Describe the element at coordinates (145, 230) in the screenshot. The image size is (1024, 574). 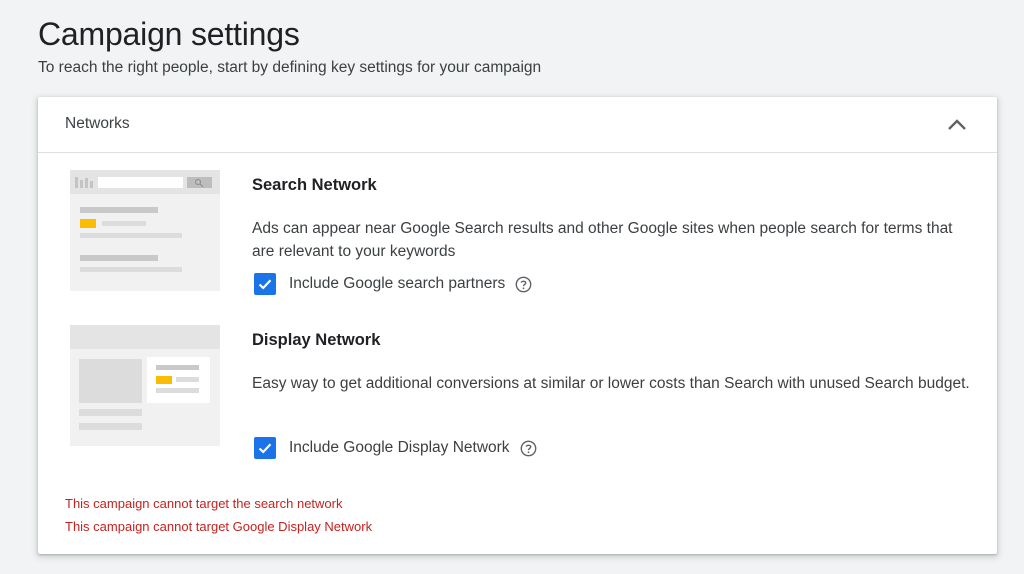
I see `search-network-illustration` at that location.